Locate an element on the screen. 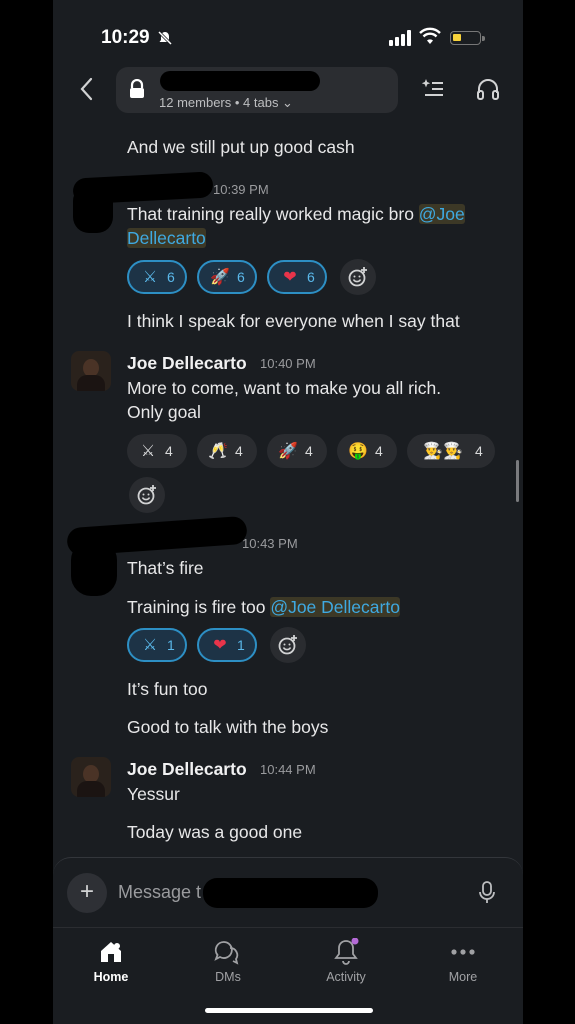  message-body: Training is fire too is located at coordinates (199, 607).